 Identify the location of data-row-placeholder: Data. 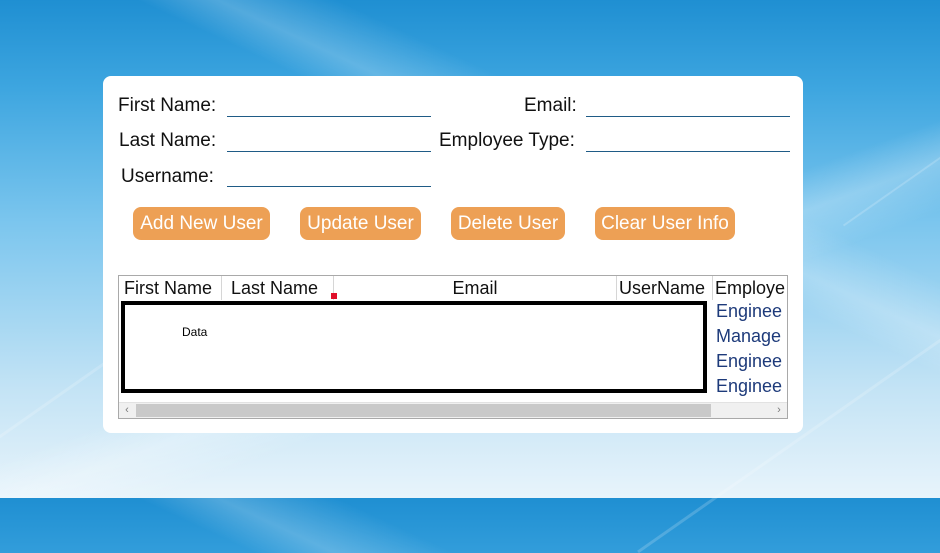
(414, 347).